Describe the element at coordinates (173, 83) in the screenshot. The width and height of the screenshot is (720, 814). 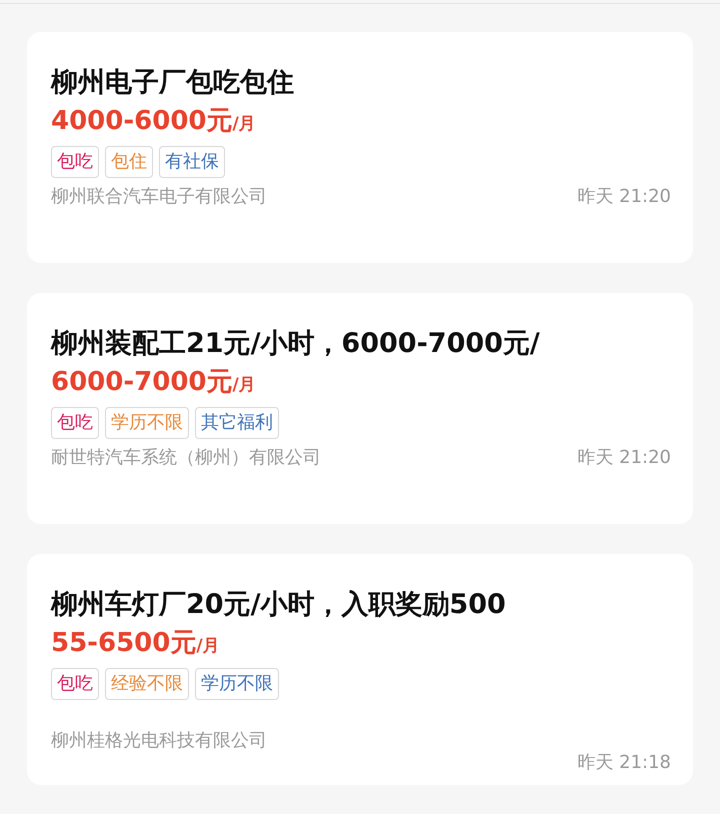
I see `job-title: 柳州电子厂包吃包住` at that location.